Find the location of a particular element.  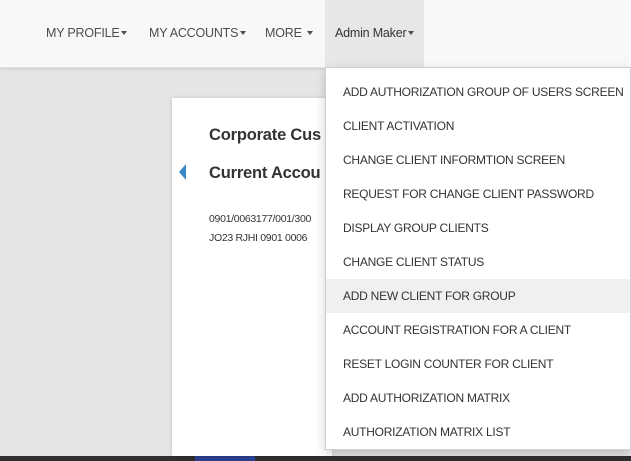

menu-item-add-authorization-matrix: ADD AUTHORIZATION MATRIX is located at coordinates (478, 398).